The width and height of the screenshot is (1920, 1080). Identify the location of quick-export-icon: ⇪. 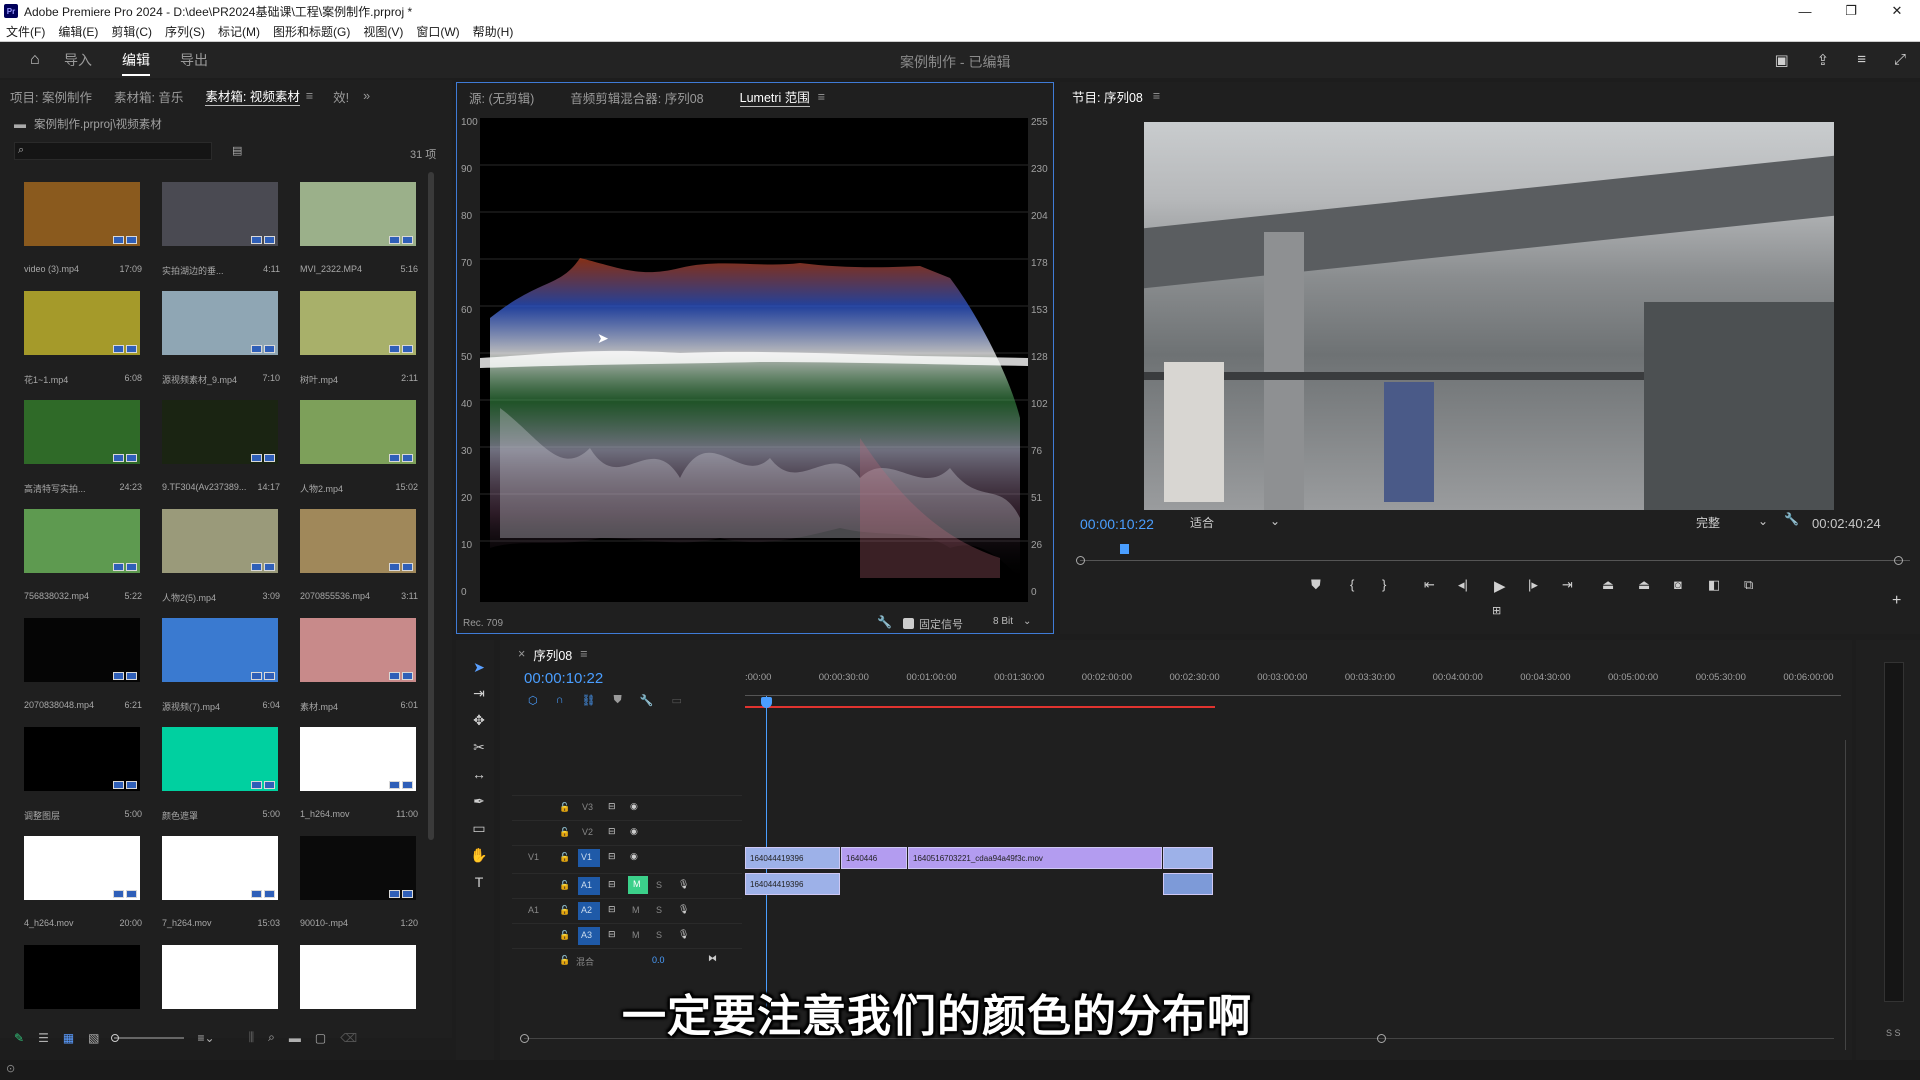
(1823, 60).